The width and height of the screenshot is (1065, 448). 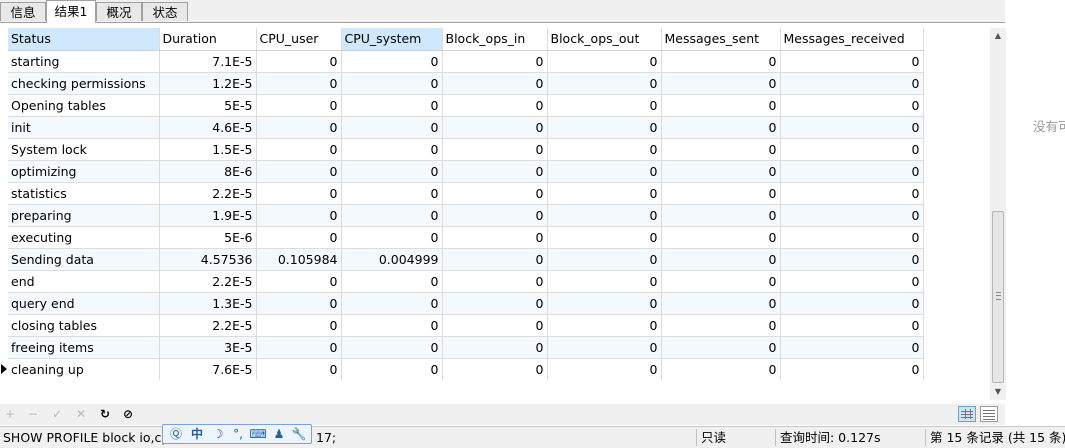 What do you see at coordinates (208, 215) in the screenshot?
I see `cell-duration: 1.9E-5` at bounding box center [208, 215].